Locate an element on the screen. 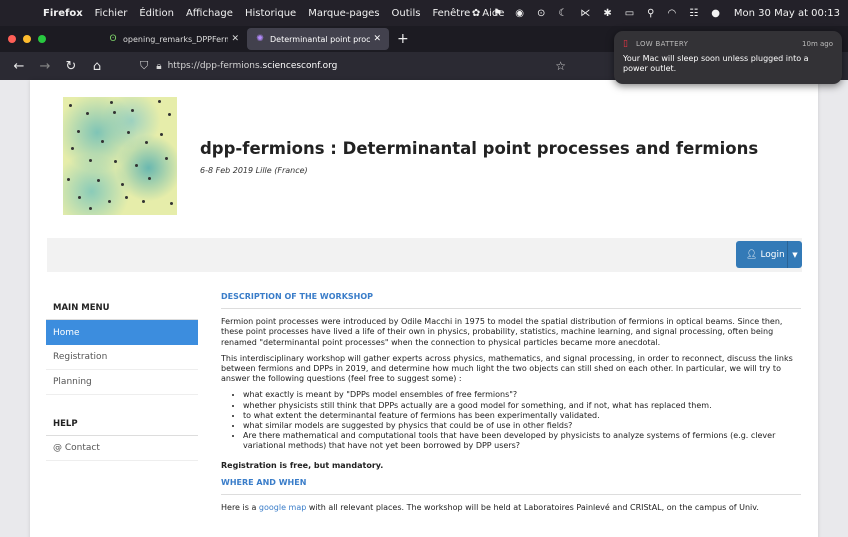  bluetooth-icon: ✱ is located at coordinates (607, 13).